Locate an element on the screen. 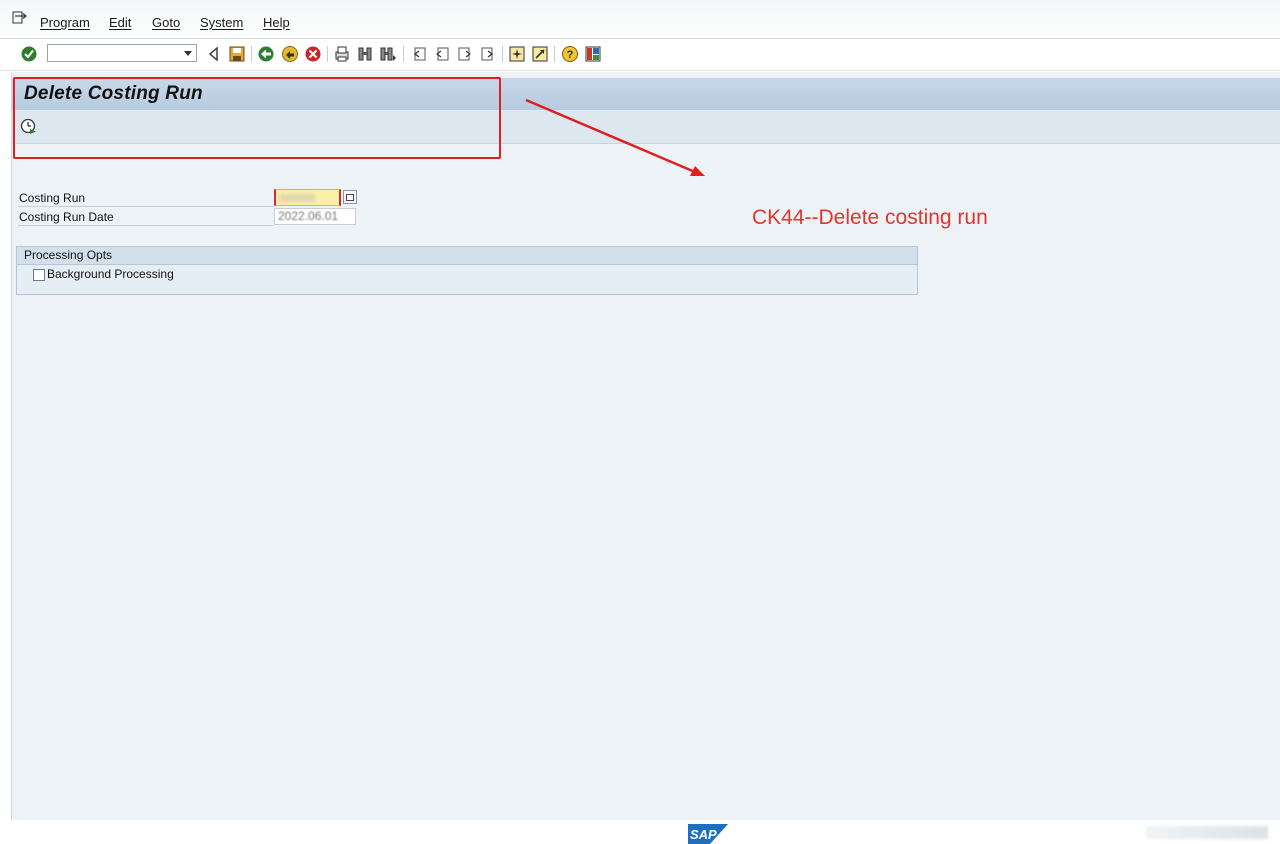 The height and width of the screenshot is (844, 1280). enter-icon is located at coordinates (29, 54).